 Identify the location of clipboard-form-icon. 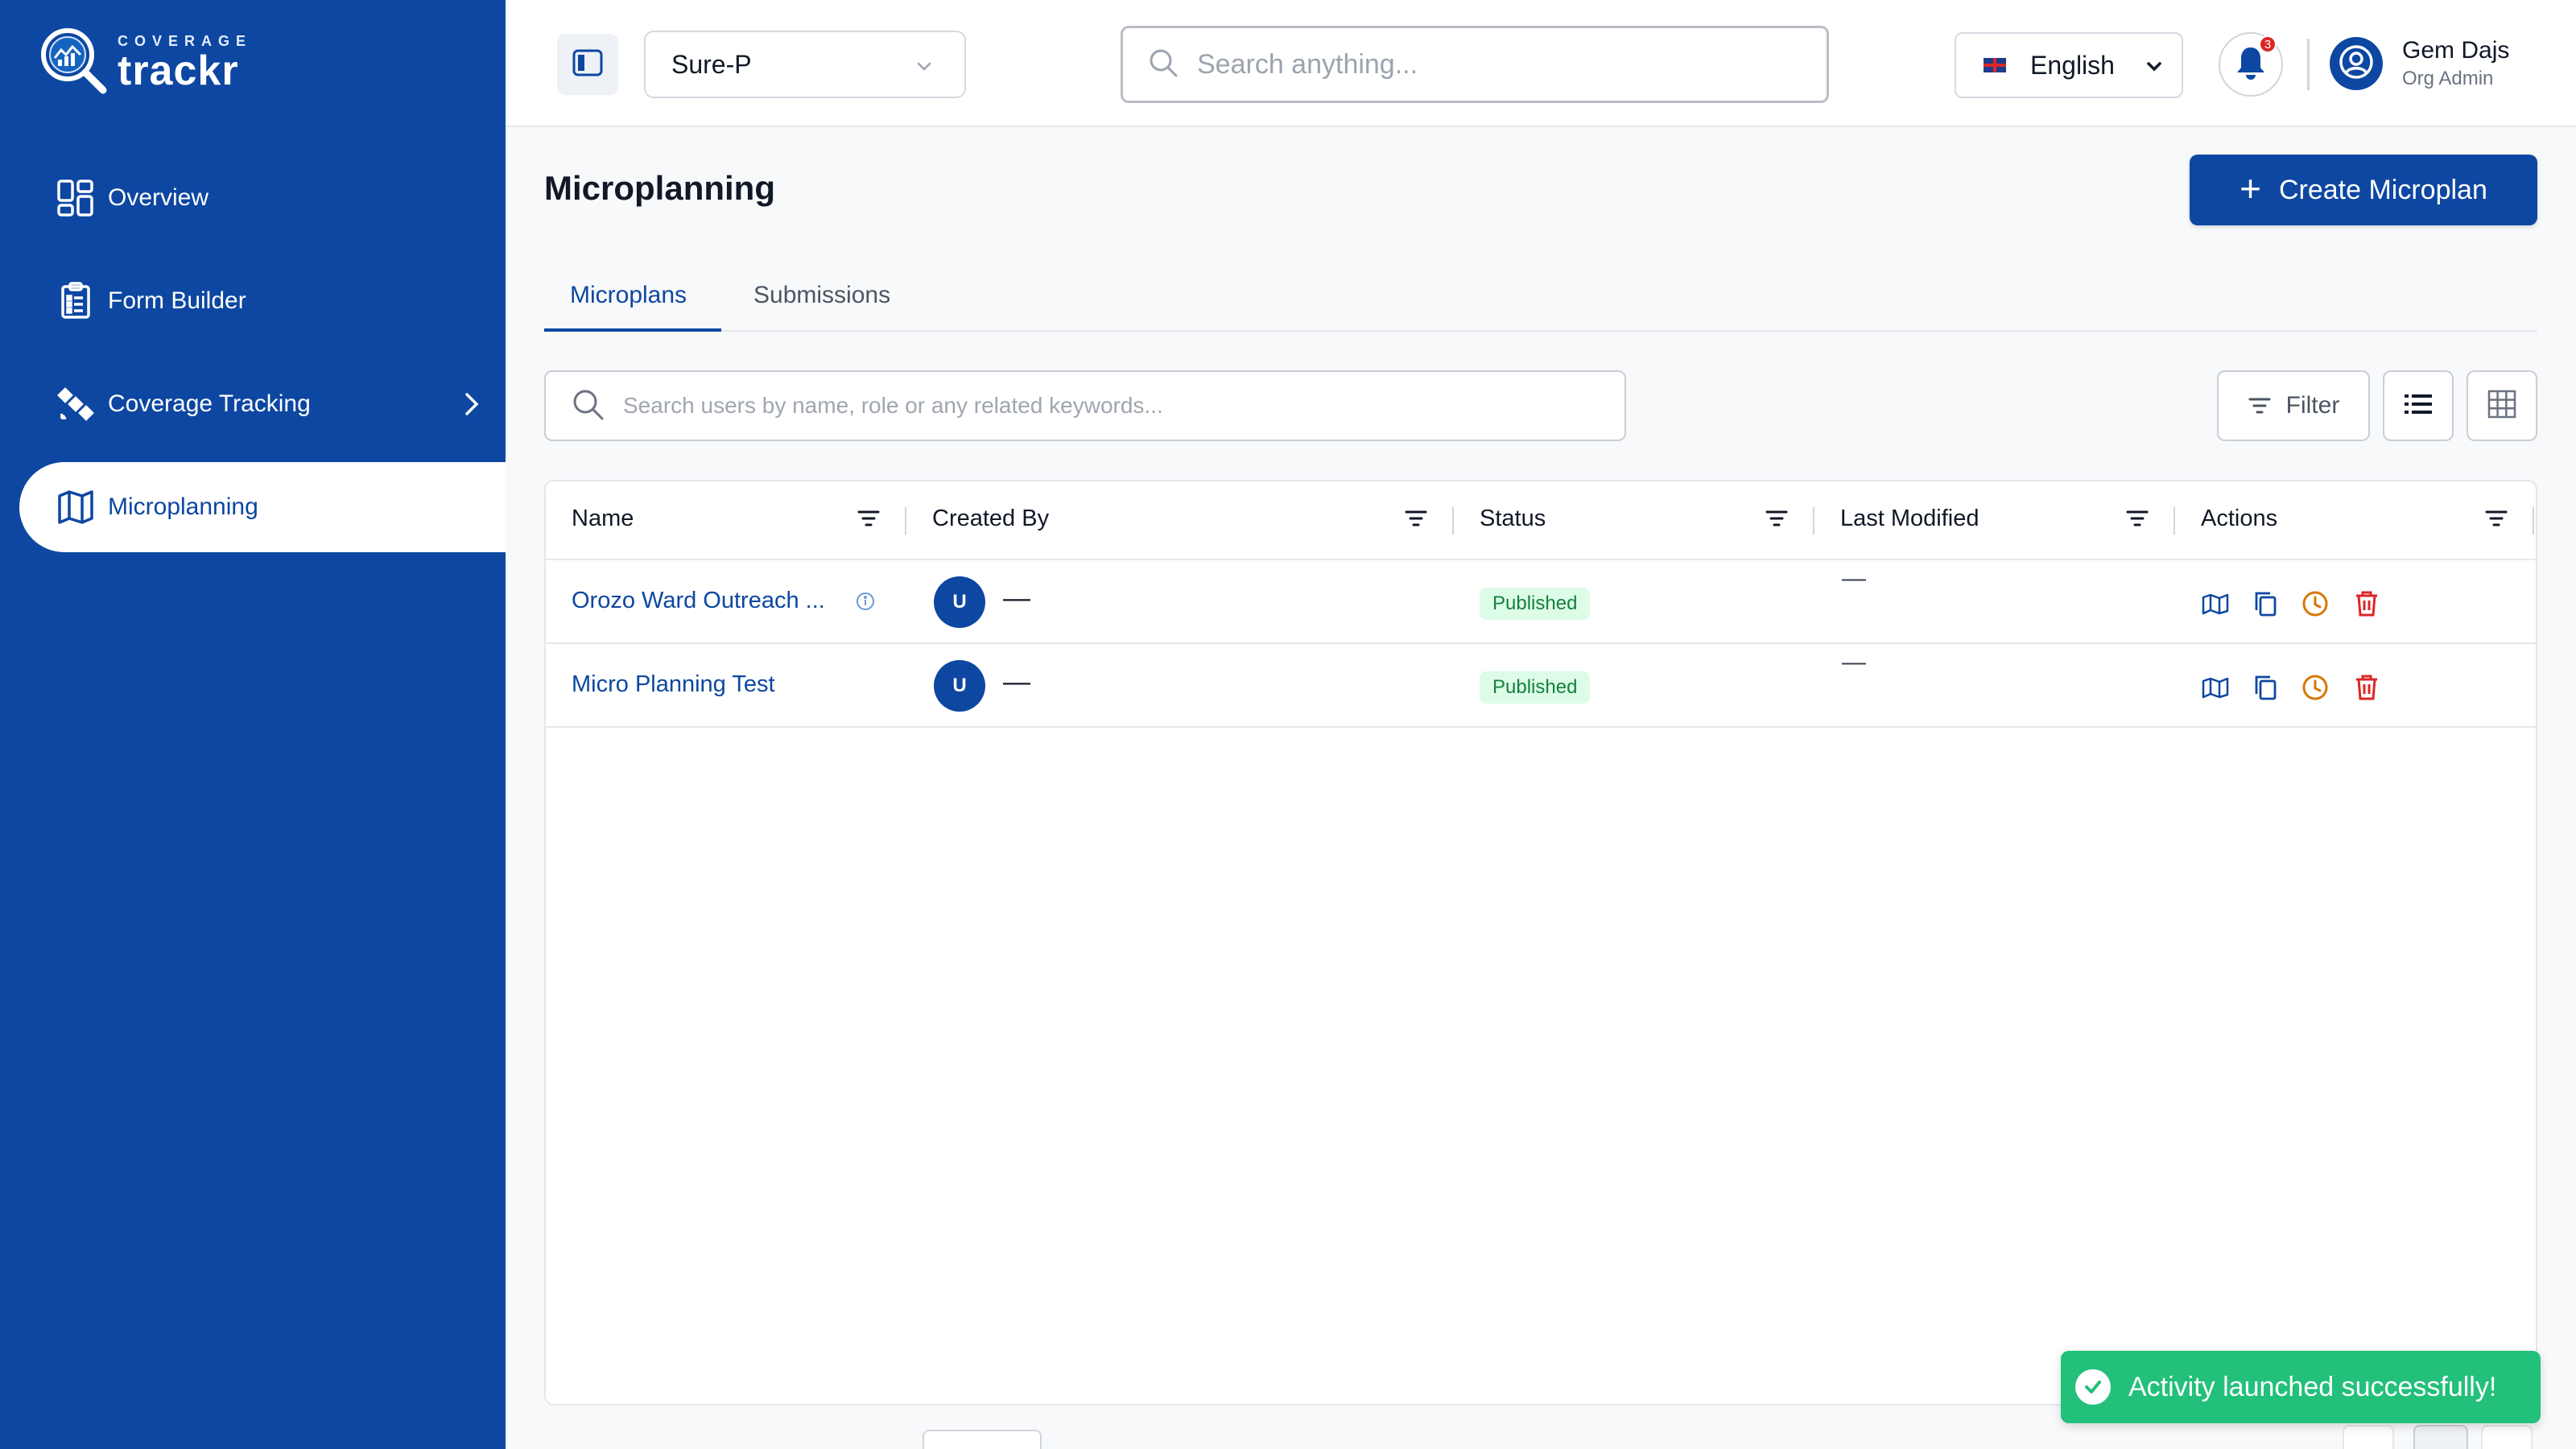
(75, 301).